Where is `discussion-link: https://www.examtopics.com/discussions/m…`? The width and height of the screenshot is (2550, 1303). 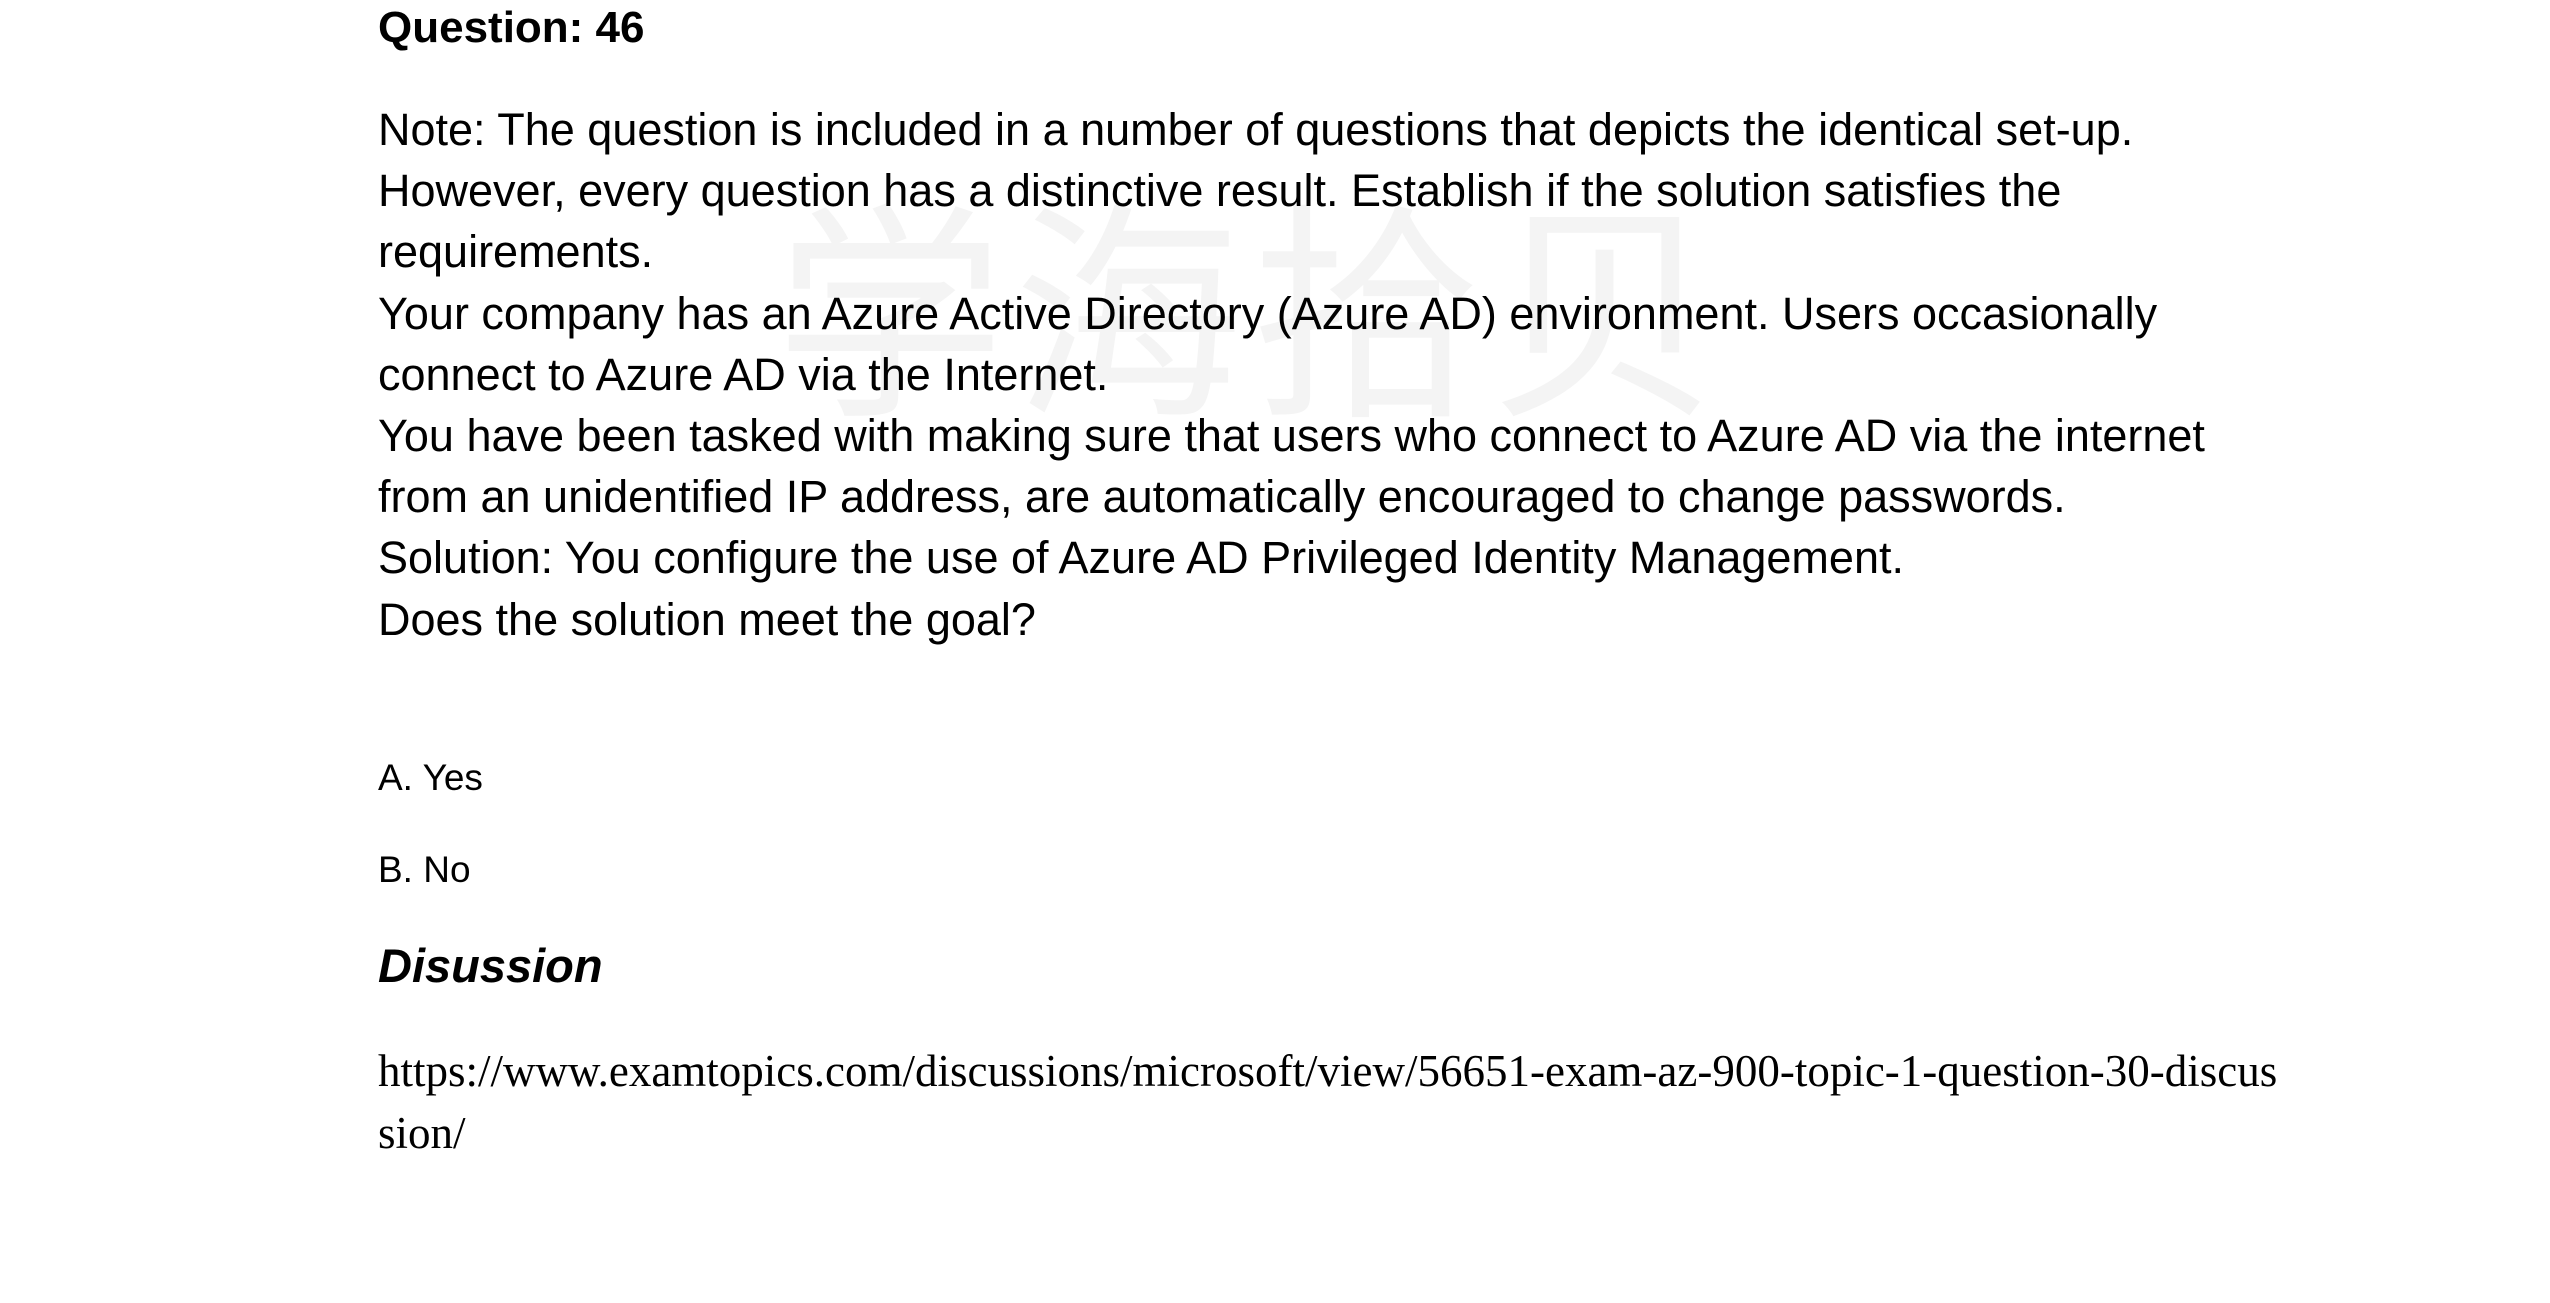
discussion-link: https://www.examtopics.com/discussions/m… is located at coordinates (1328, 1102).